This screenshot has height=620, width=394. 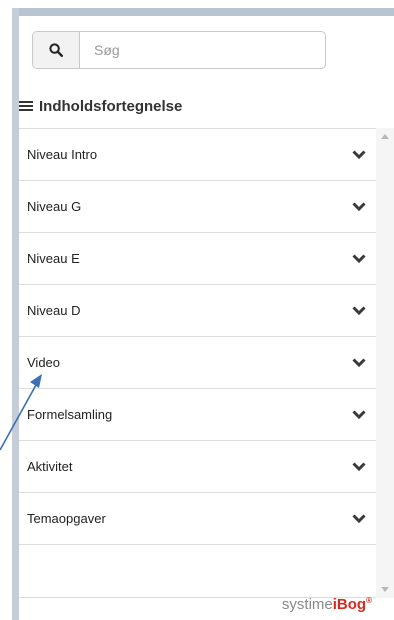 What do you see at coordinates (53, 258) in the screenshot?
I see `toc-item-label: Niveau E` at bounding box center [53, 258].